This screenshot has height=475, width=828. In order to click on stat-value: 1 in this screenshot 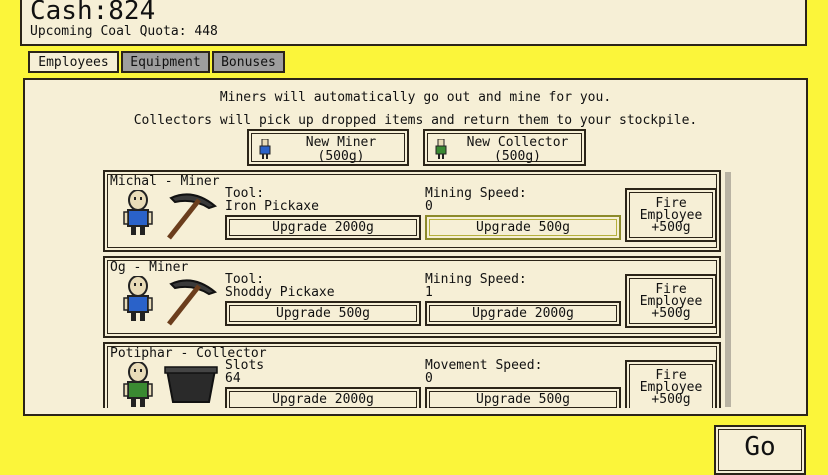, I will do `click(429, 292)`.